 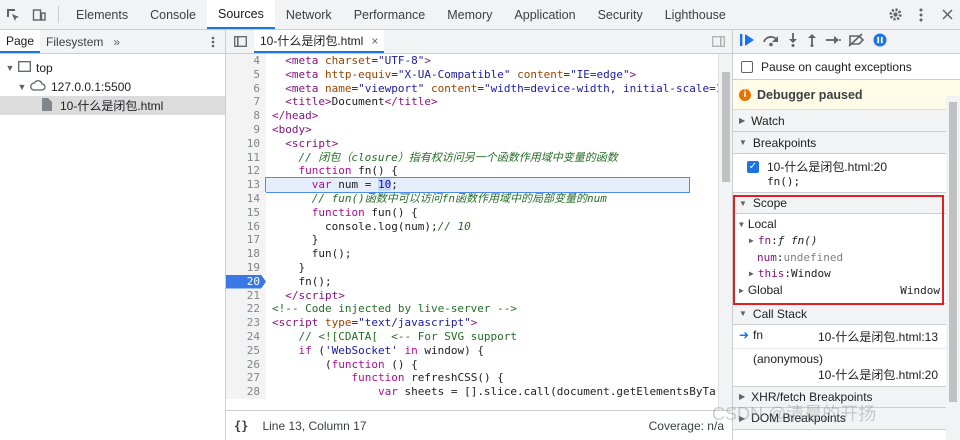 What do you see at coordinates (309, 14) in the screenshot?
I see `tab-network: Network` at bounding box center [309, 14].